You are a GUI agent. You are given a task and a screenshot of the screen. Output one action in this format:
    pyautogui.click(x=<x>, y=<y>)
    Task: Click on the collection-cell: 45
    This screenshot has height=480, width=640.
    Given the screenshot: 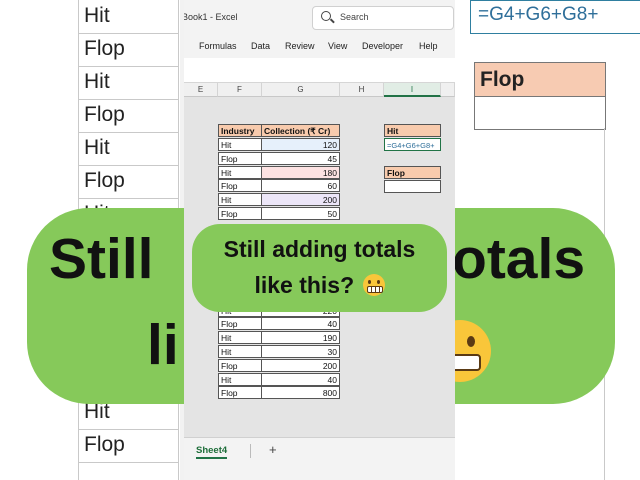 What is the action you would take?
    pyautogui.click(x=300, y=158)
    